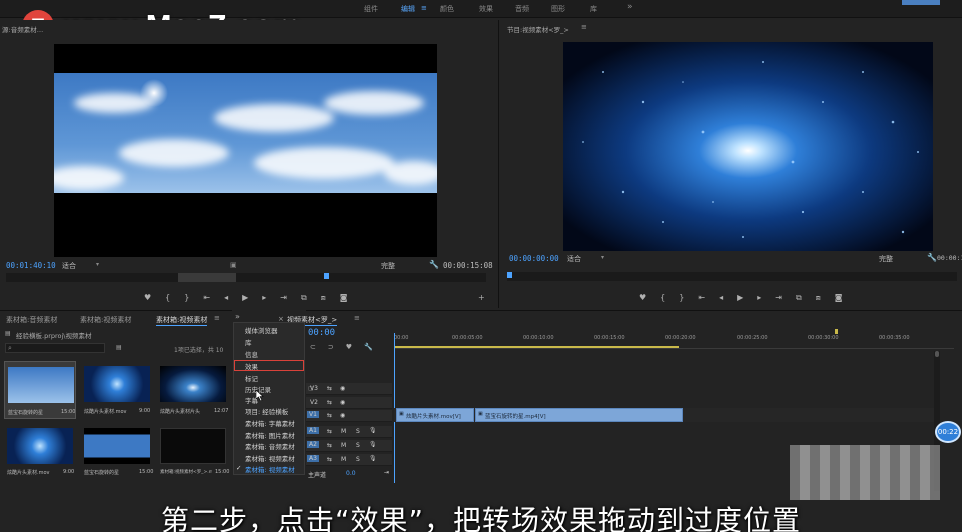 The width and height of the screenshot is (962, 532). What do you see at coordinates (732, 276) in the screenshot?
I see `program-scrub-bar` at bounding box center [732, 276].